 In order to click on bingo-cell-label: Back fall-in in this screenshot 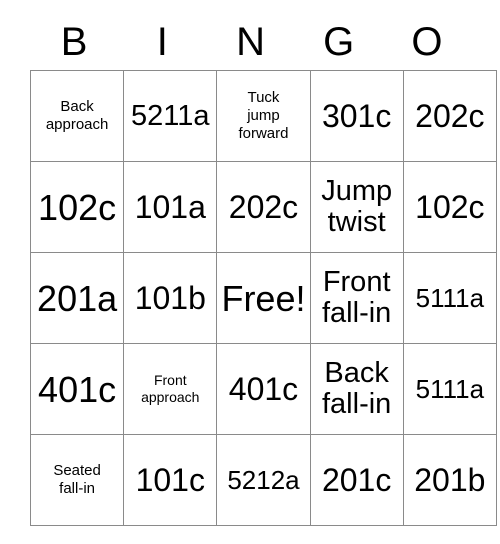, I will do `click(357, 388)`.